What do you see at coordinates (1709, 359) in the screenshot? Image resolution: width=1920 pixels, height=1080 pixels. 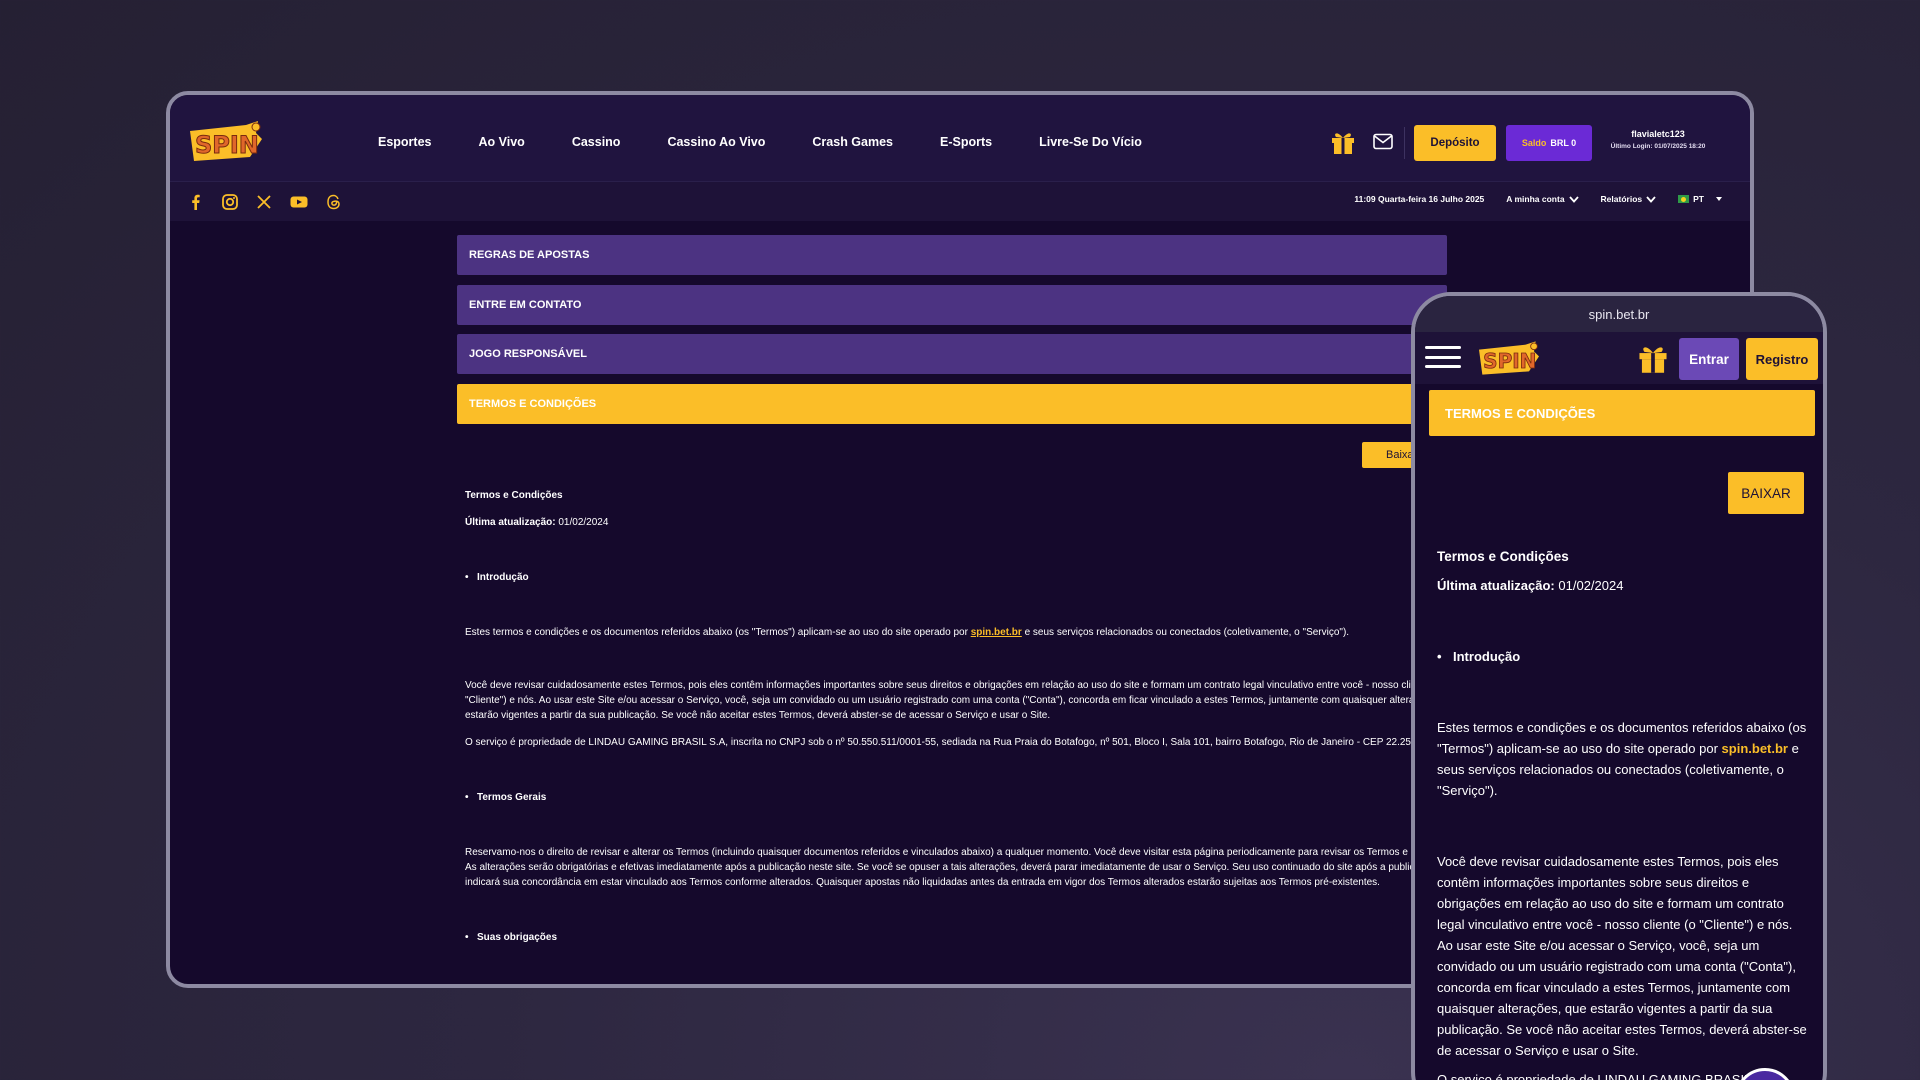 I see `login-button: Entrar` at bounding box center [1709, 359].